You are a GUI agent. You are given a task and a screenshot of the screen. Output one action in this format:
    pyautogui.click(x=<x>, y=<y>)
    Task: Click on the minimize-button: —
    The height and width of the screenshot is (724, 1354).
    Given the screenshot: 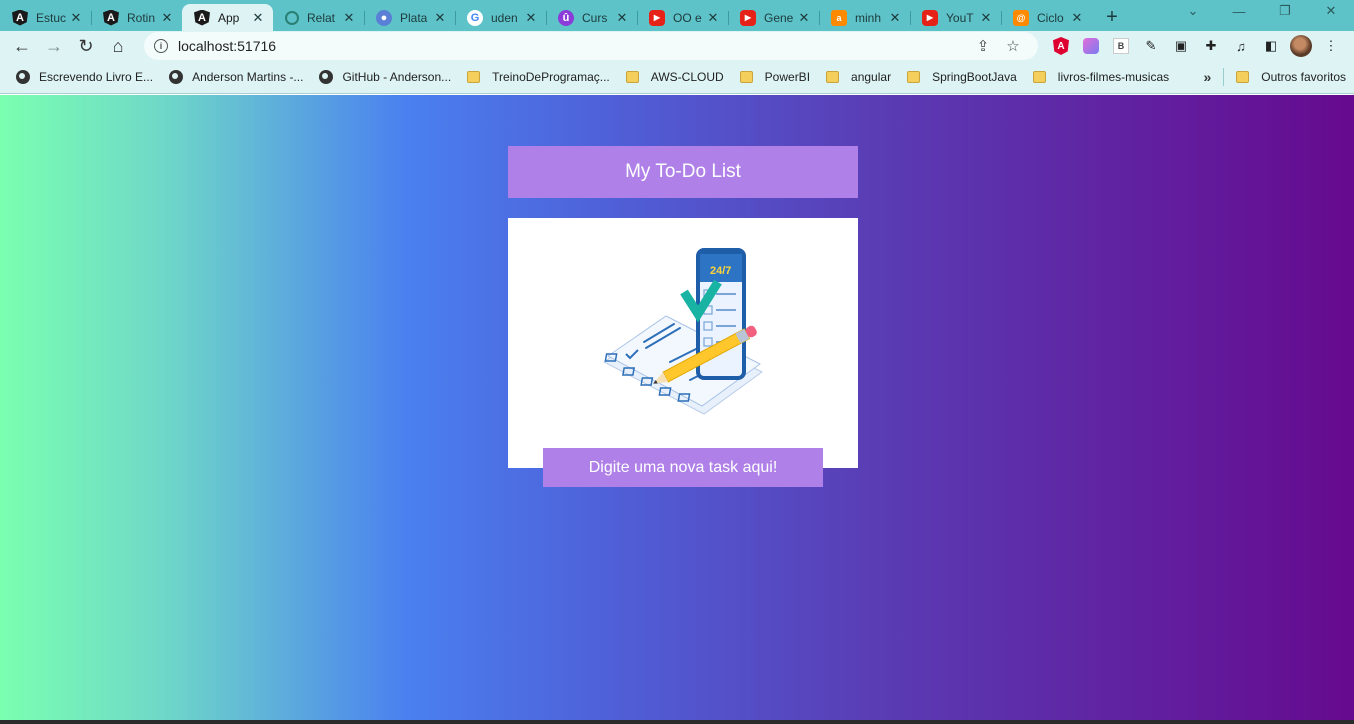 What is the action you would take?
    pyautogui.click(x=1239, y=11)
    